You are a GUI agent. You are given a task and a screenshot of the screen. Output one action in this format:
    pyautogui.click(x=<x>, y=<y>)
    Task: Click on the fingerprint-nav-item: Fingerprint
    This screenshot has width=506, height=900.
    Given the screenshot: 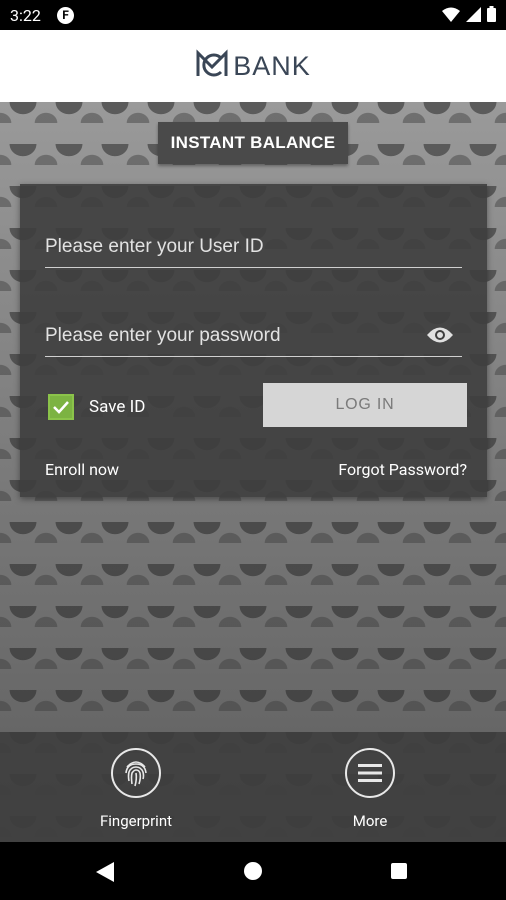 What is the action you would take?
    pyautogui.click(x=136, y=789)
    